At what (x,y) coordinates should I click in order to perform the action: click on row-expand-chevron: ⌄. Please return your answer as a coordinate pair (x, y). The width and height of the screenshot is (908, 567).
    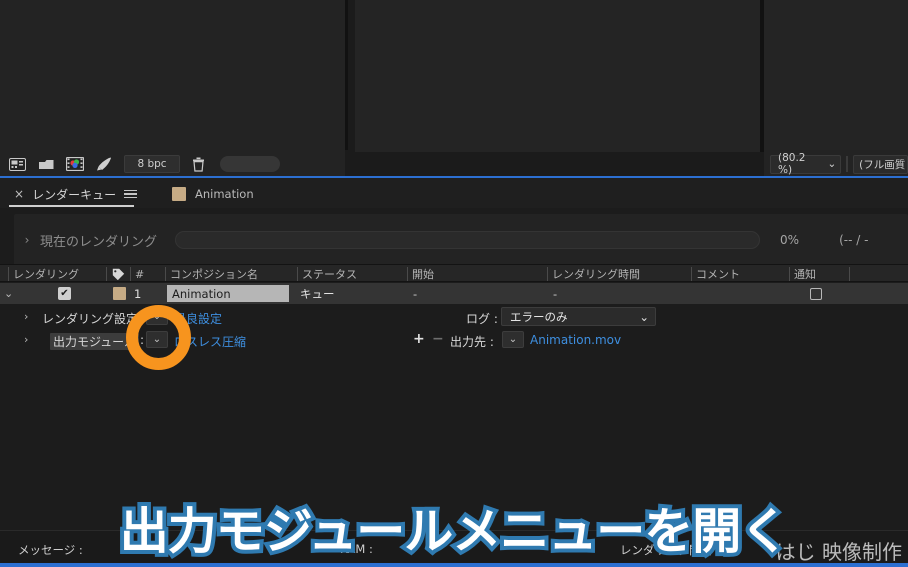
    Looking at the image, I should click on (8, 293).